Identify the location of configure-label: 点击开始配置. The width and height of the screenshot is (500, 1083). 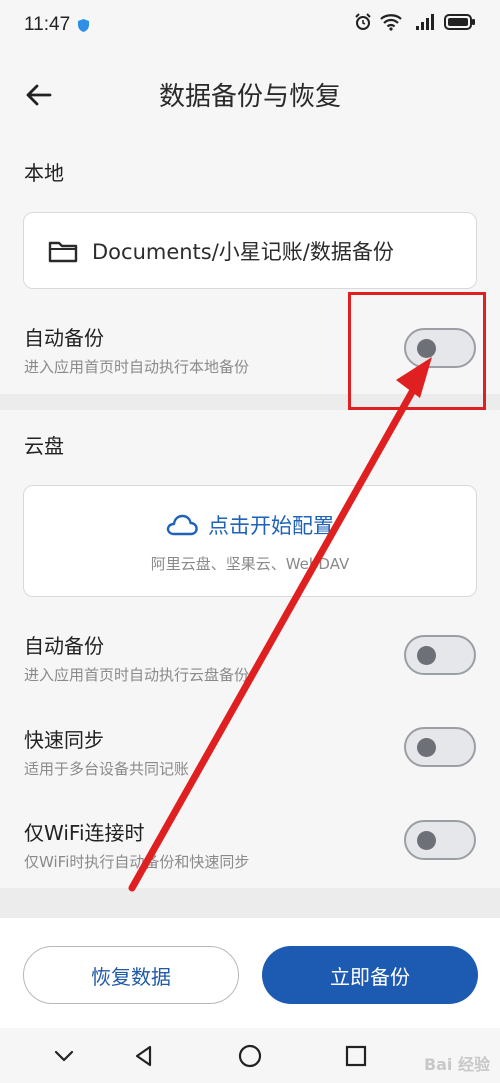
(271, 526).